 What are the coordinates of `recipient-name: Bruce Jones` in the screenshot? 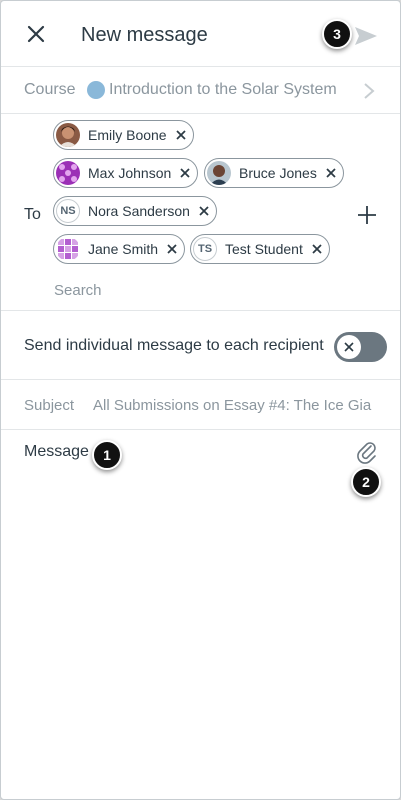 It's located at (278, 173).